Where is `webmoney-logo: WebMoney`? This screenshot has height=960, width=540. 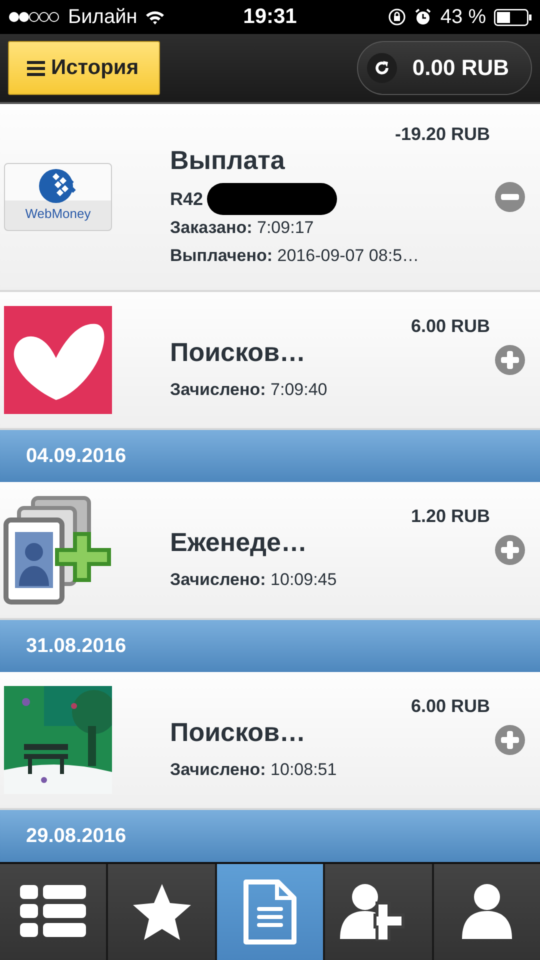
webmoney-logo: WebMoney is located at coordinates (58, 197).